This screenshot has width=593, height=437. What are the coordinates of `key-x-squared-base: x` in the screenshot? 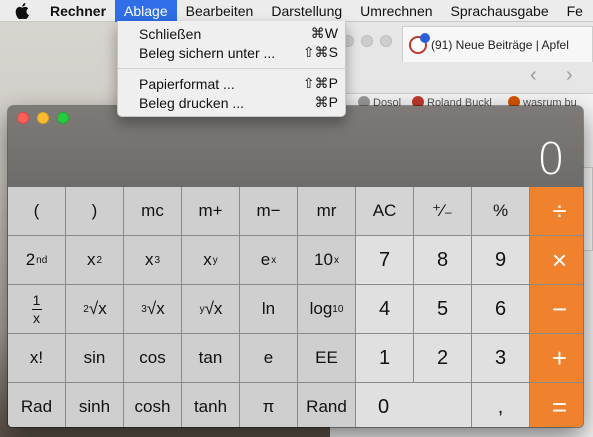 It's located at (91, 259).